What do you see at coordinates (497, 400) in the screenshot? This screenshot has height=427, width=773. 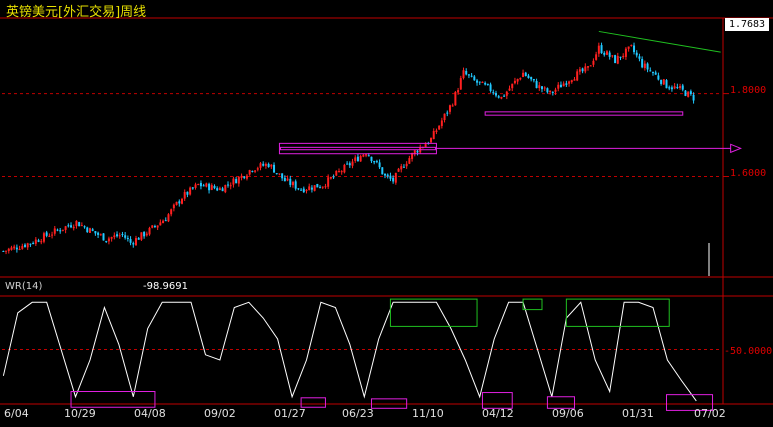 I see `oversold-box` at bounding box center [497, 400].